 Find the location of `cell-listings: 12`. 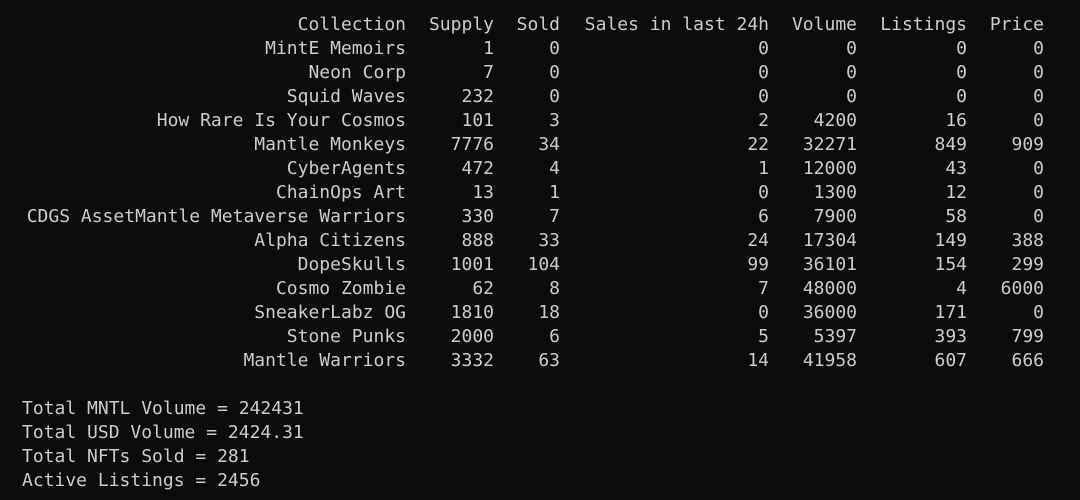

cell-listings: 12 is located at coordinates (956, 192).